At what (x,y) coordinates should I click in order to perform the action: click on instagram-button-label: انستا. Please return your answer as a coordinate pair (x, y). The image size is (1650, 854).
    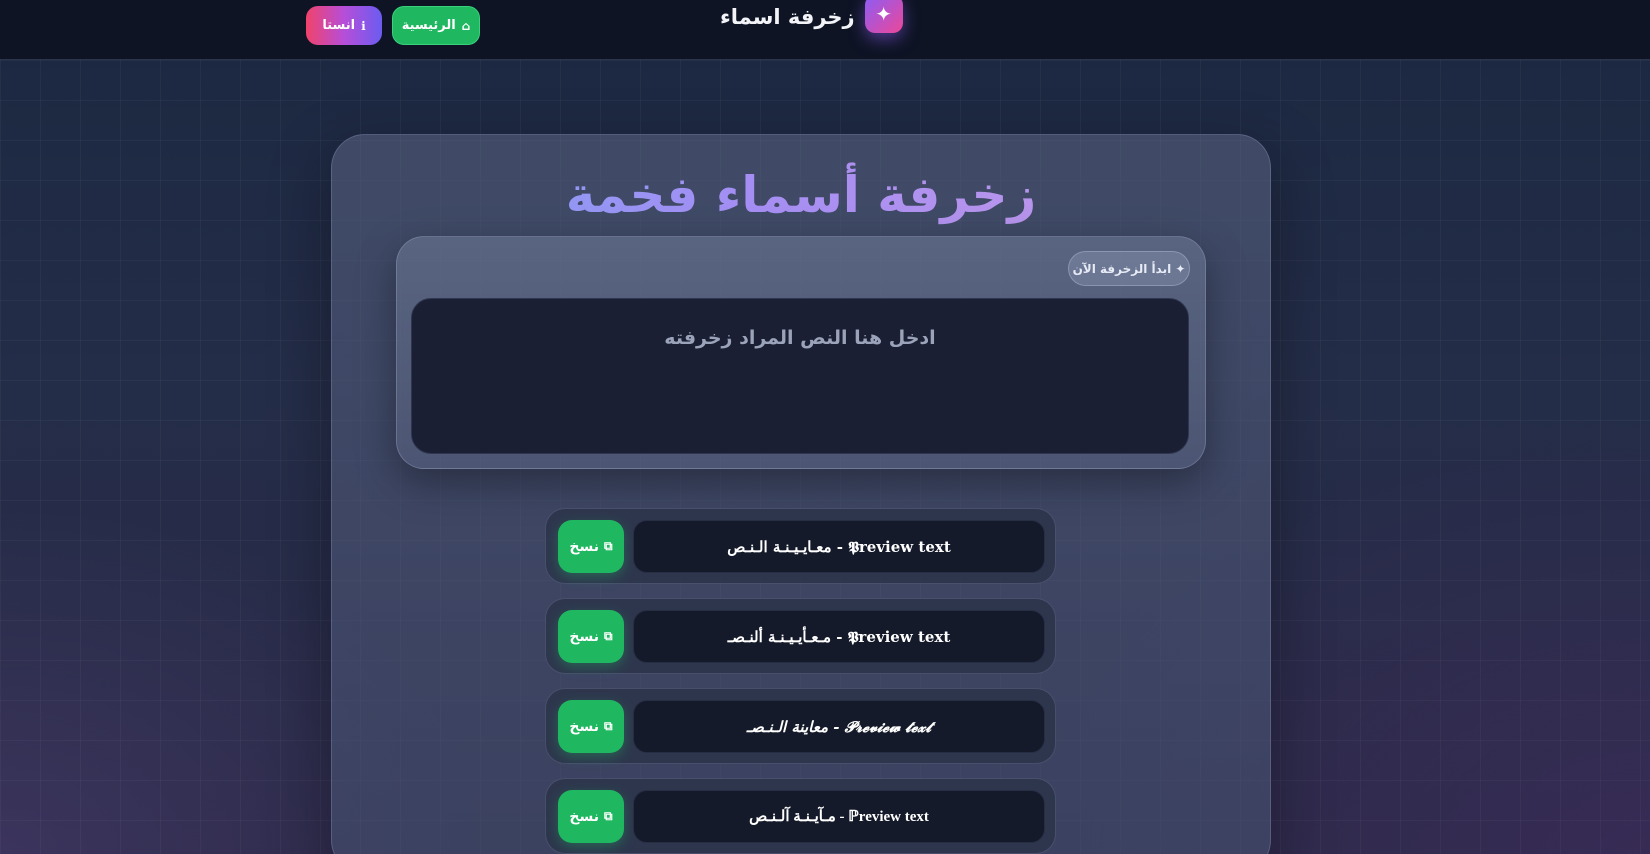
    Looking at the image, I should click on (339, 25).